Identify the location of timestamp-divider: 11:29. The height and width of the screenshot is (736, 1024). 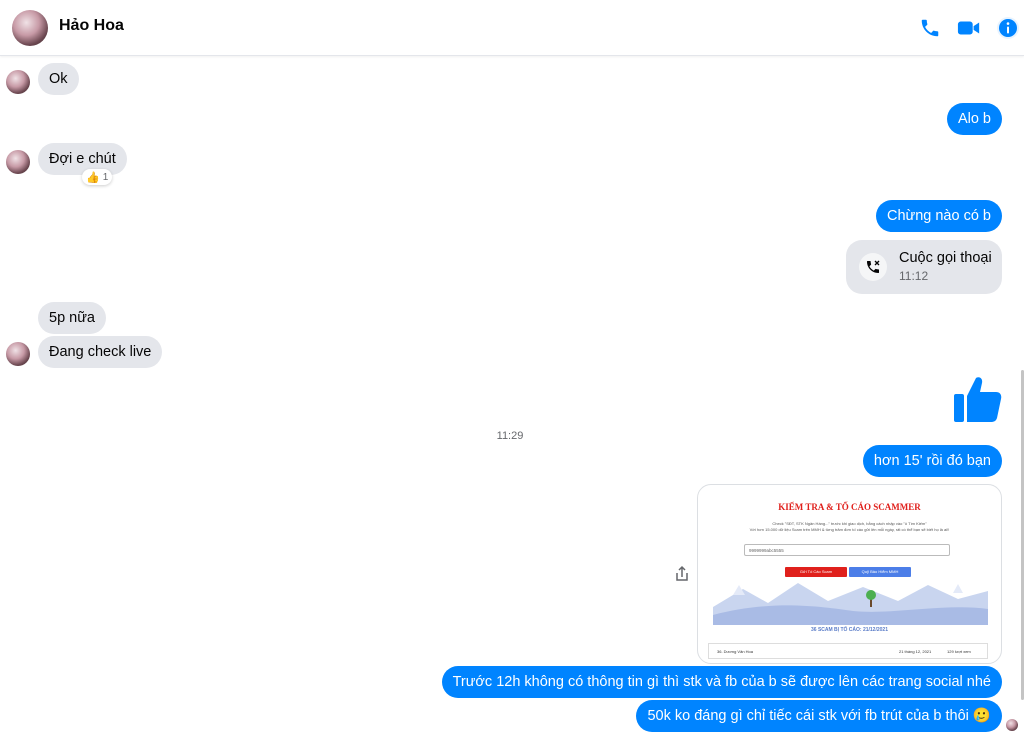
(510, 436).